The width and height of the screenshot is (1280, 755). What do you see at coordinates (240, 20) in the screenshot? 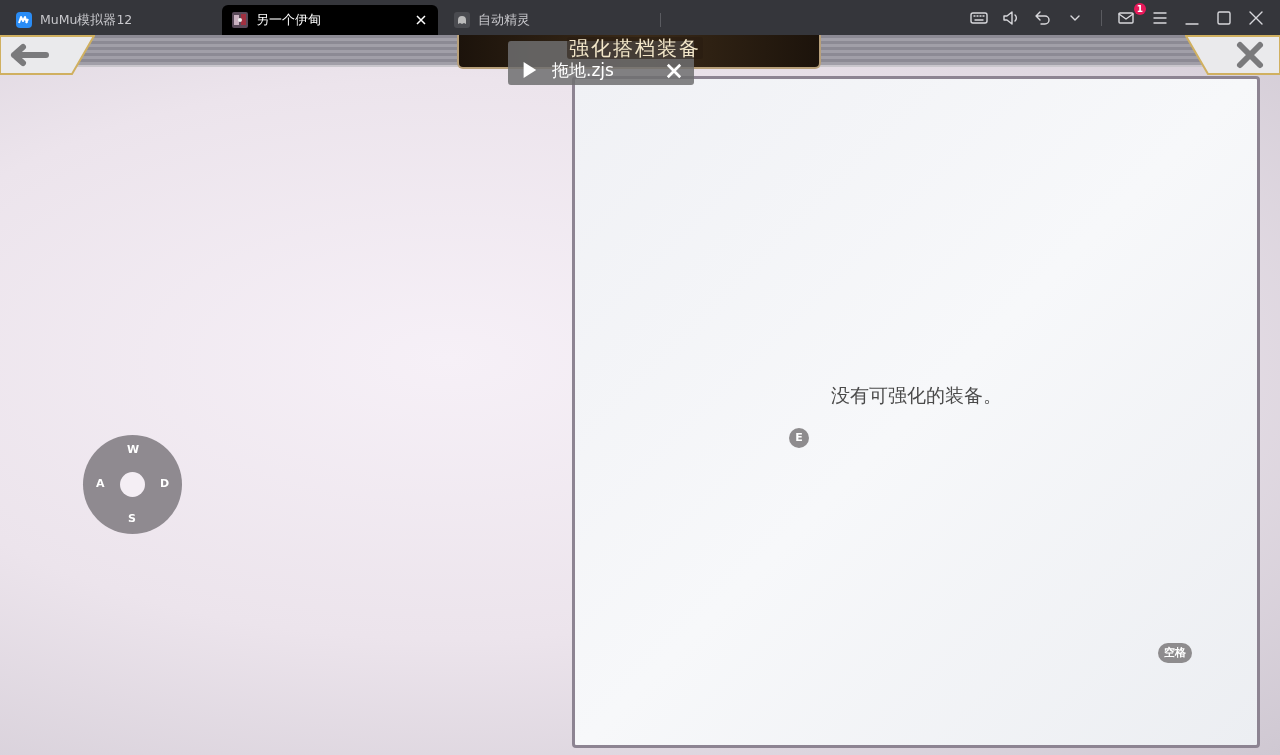
I see `game-thumbnail-icon` at bounding box center [240, 20].